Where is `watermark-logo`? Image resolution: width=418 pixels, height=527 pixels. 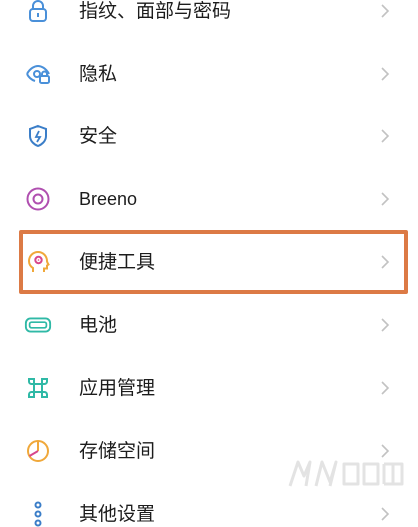
watermark-logo is located at coordinates (346, 473).